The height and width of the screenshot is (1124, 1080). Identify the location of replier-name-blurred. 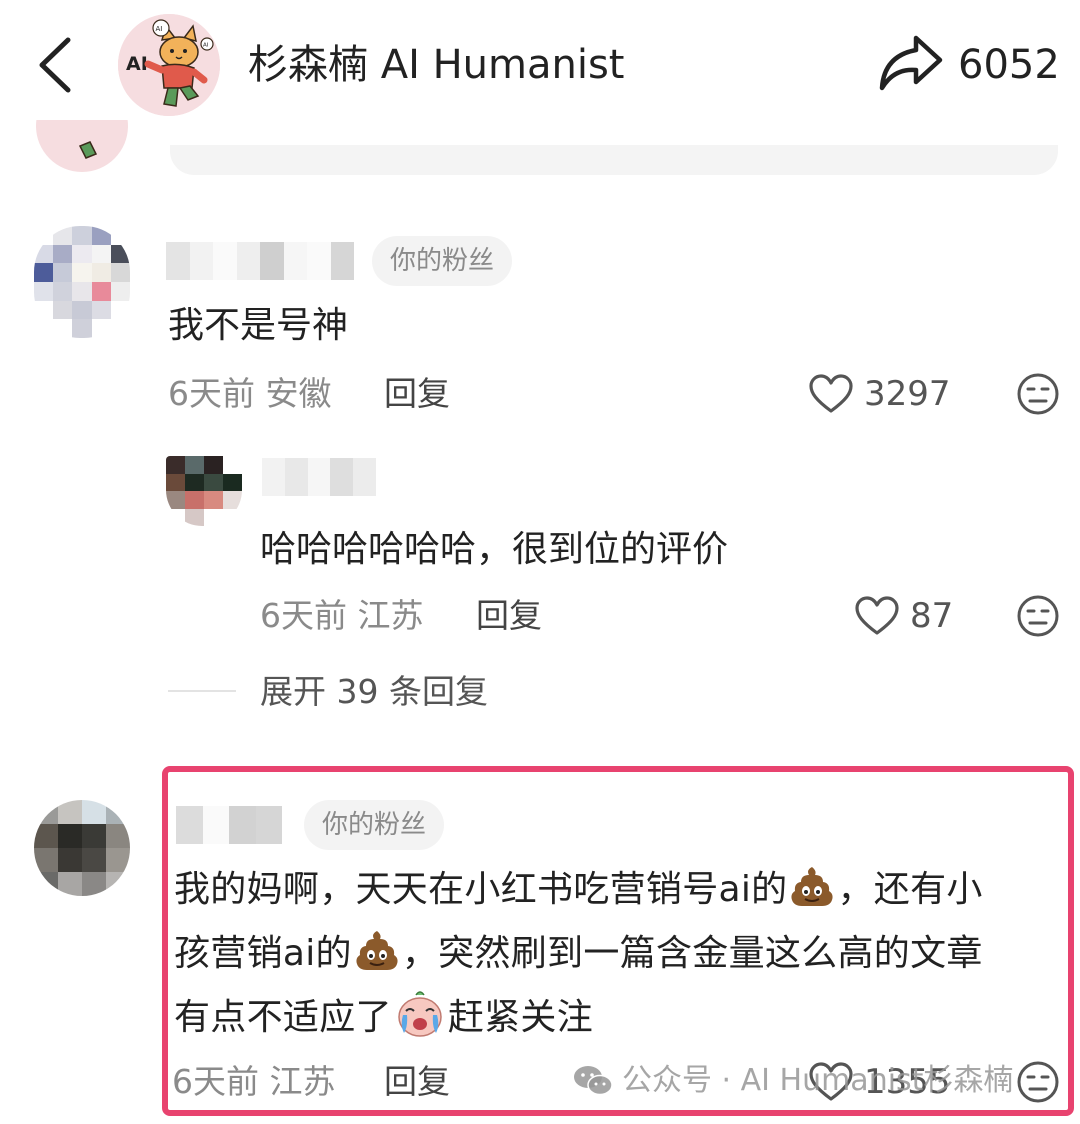
(319, 477).